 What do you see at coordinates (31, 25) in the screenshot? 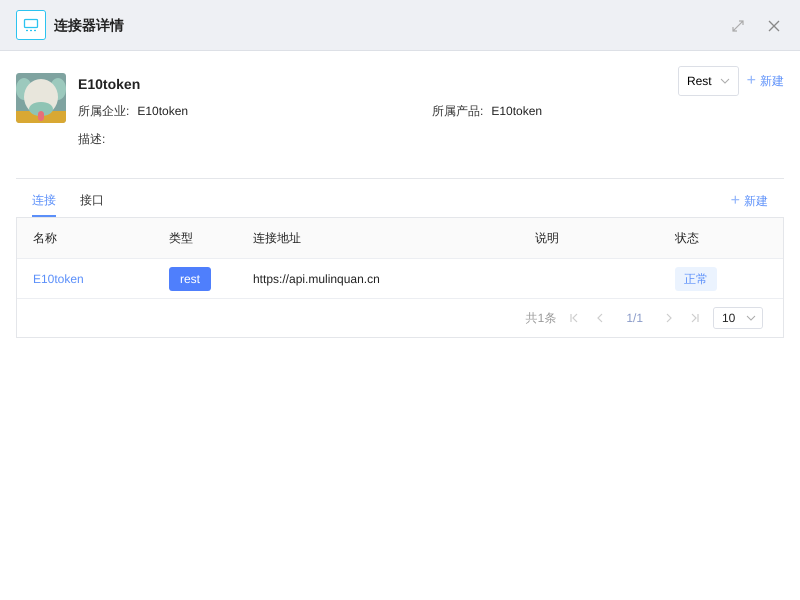
I see `app-icon` at bounding box center [31, 25].